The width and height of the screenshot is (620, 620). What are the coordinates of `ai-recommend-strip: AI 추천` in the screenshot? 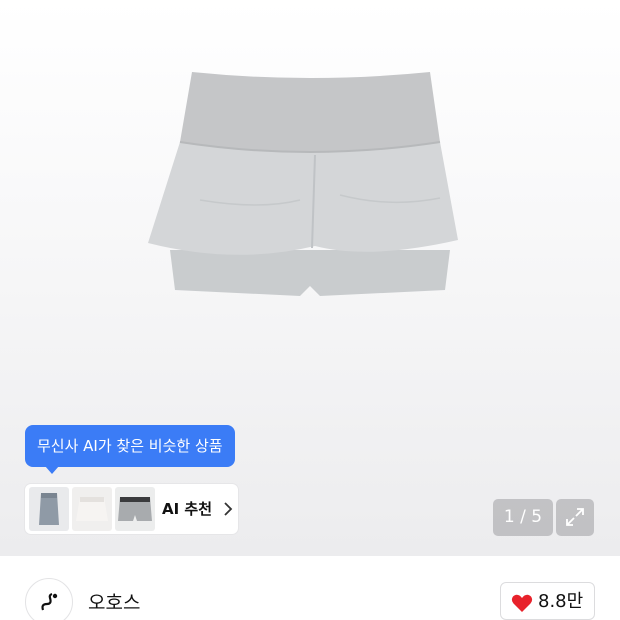 It's located at (131, 509).